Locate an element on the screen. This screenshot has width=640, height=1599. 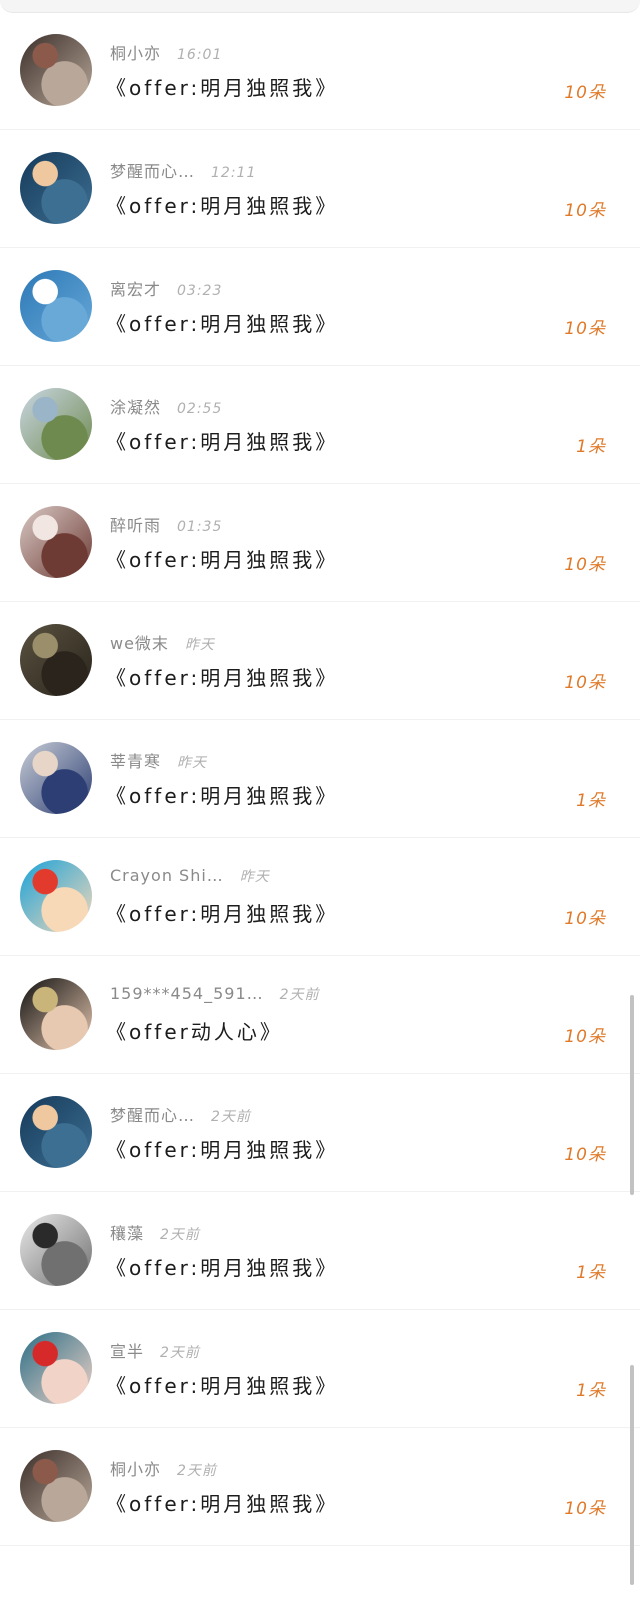
item-meta: 涂凝然 02:55 is located at coordinates (166, 406).